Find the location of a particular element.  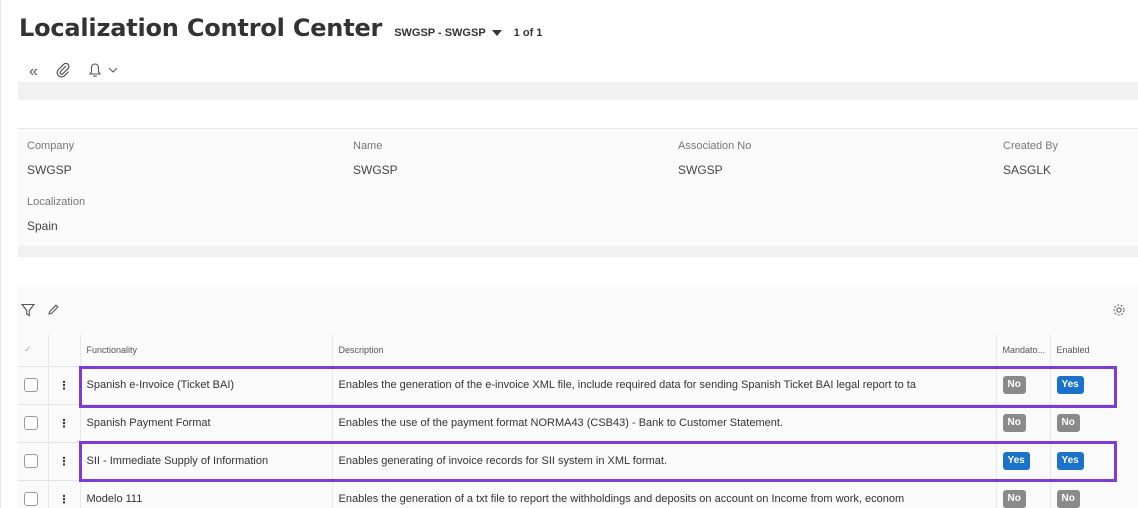

association-no-label: Association No is located at coordinates (715, 146).